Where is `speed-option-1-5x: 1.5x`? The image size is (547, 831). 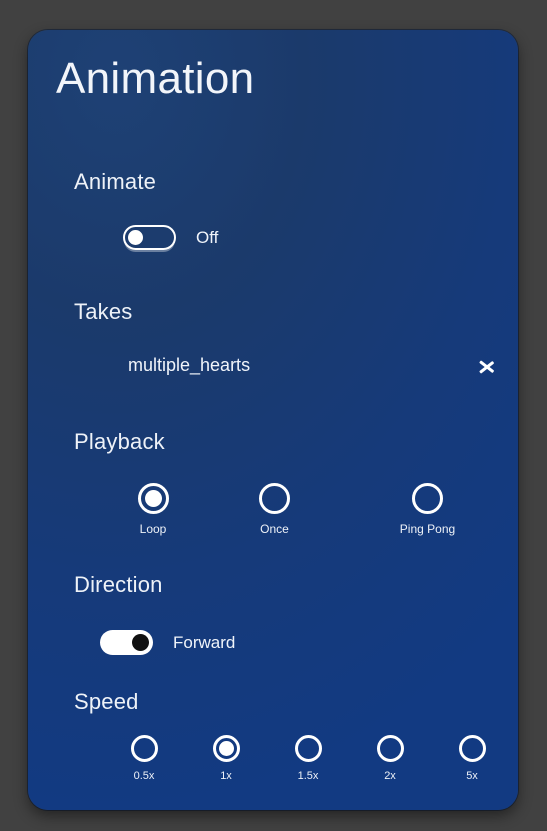 speed-option-1-5x: 1.5x is located at coordinates (308, 758).